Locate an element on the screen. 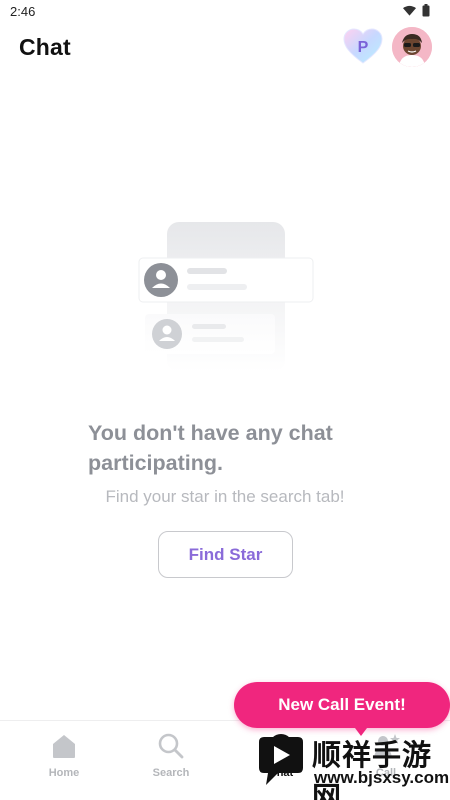 This screenshot has height=800, width=450. page-title: Chat is located at coordinates (45, 47).